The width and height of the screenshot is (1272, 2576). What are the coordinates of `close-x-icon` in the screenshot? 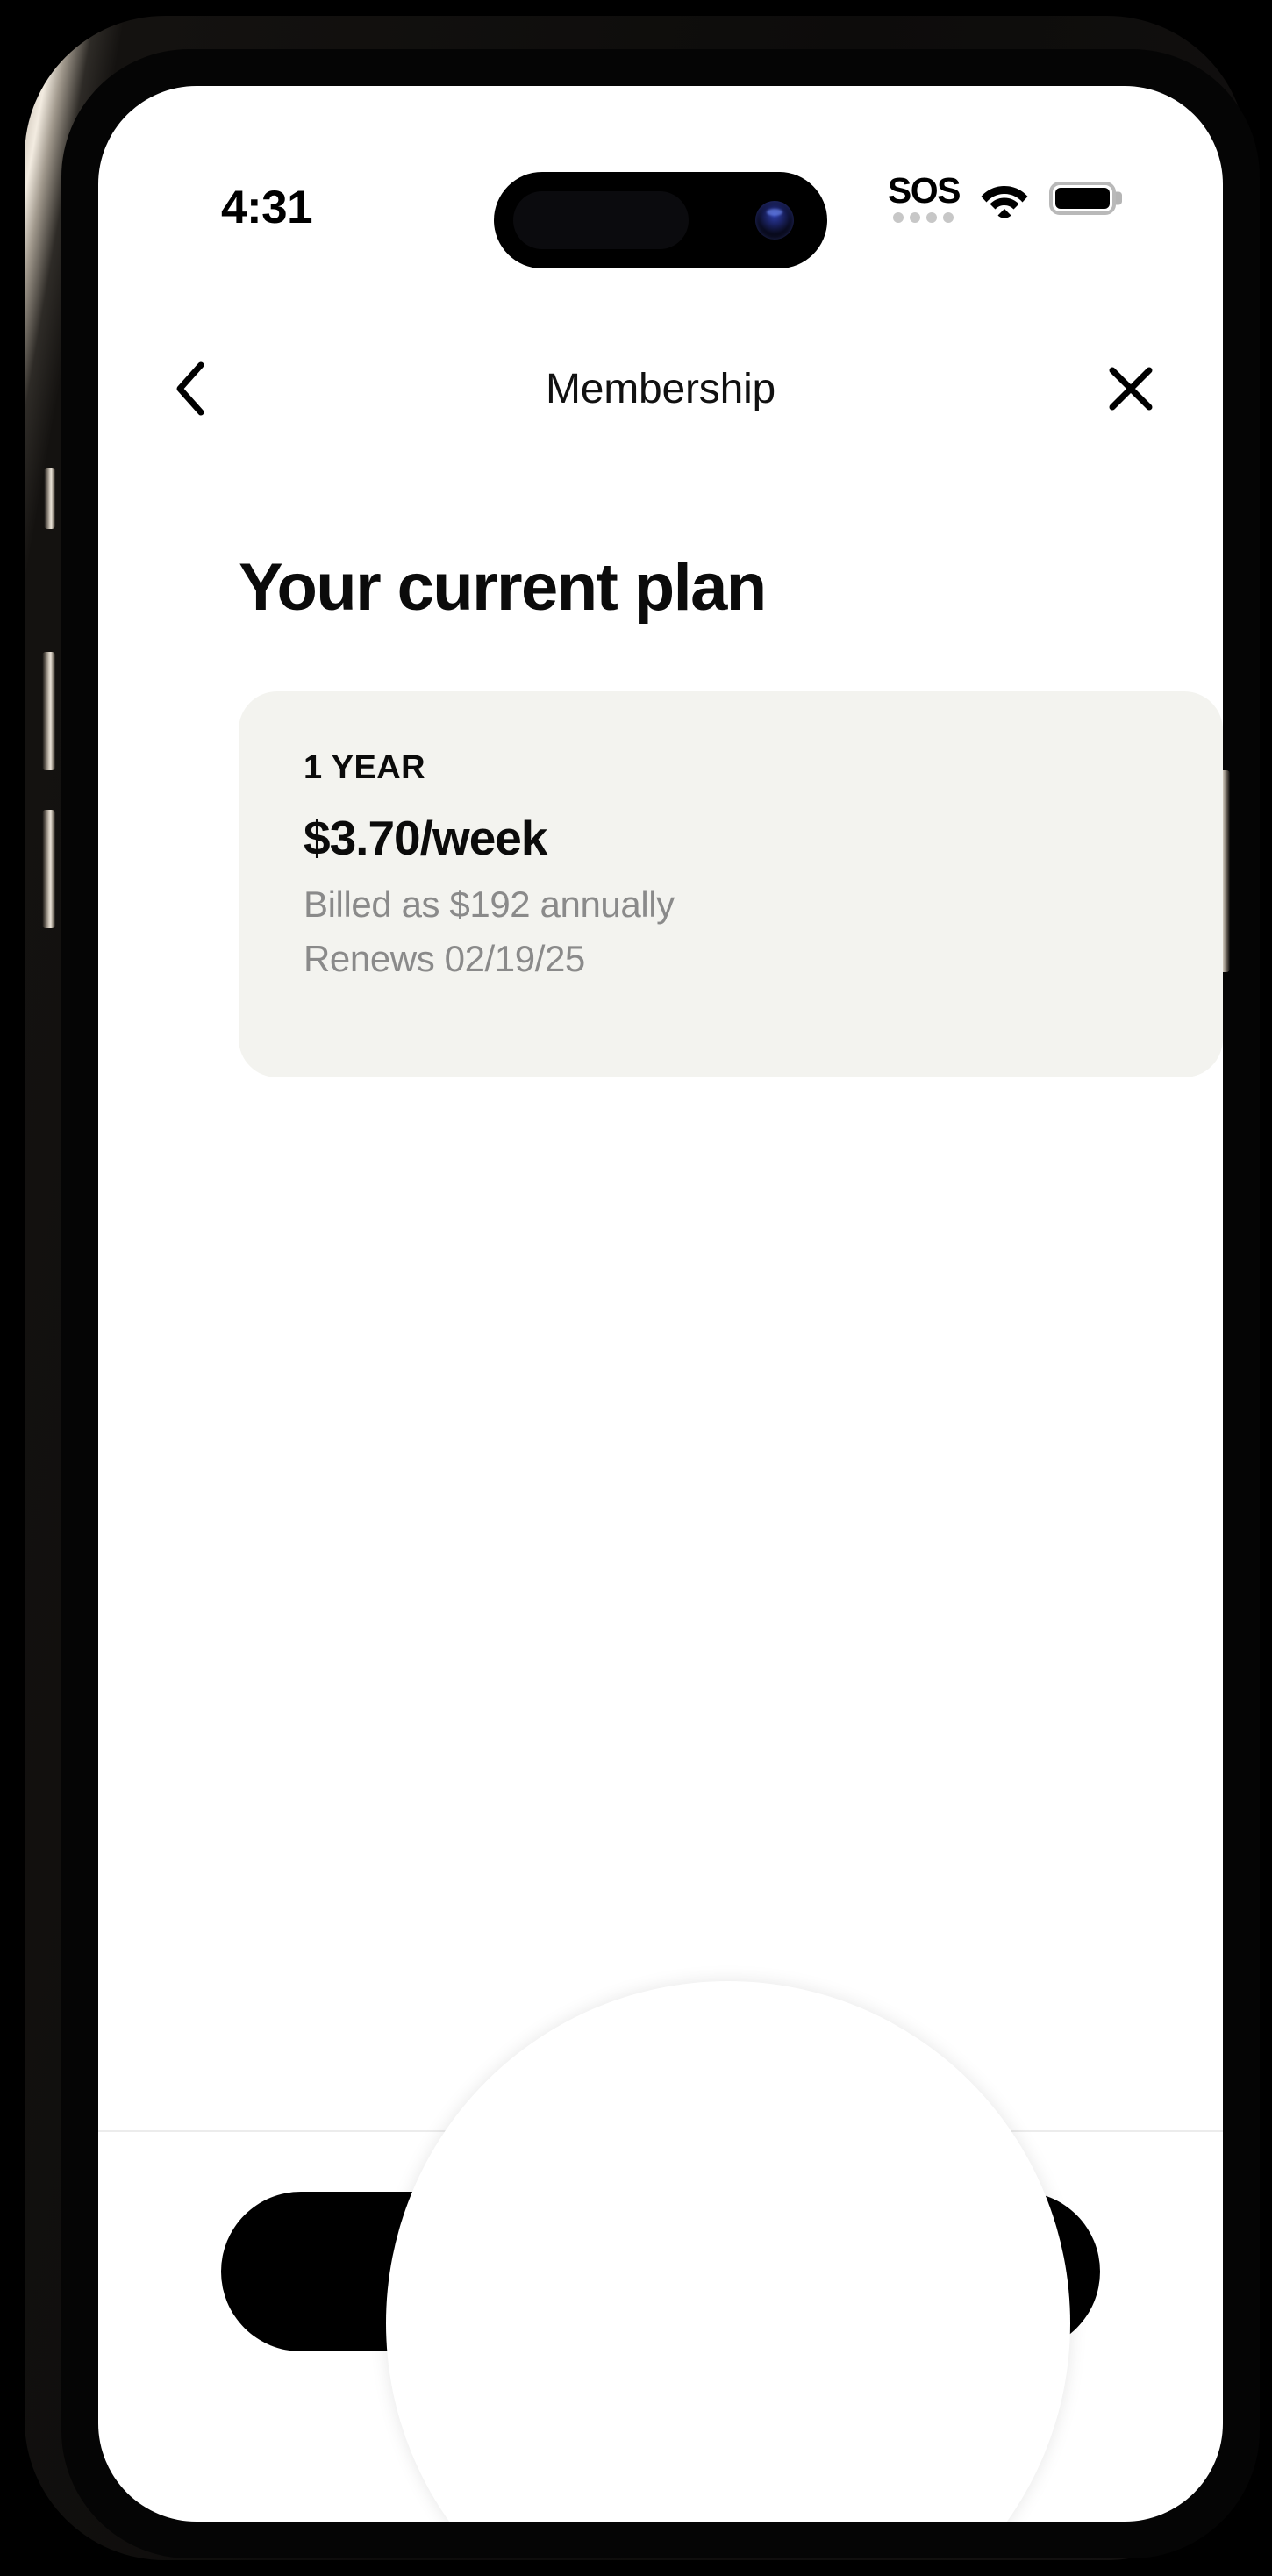 It's located at (1131, 389).